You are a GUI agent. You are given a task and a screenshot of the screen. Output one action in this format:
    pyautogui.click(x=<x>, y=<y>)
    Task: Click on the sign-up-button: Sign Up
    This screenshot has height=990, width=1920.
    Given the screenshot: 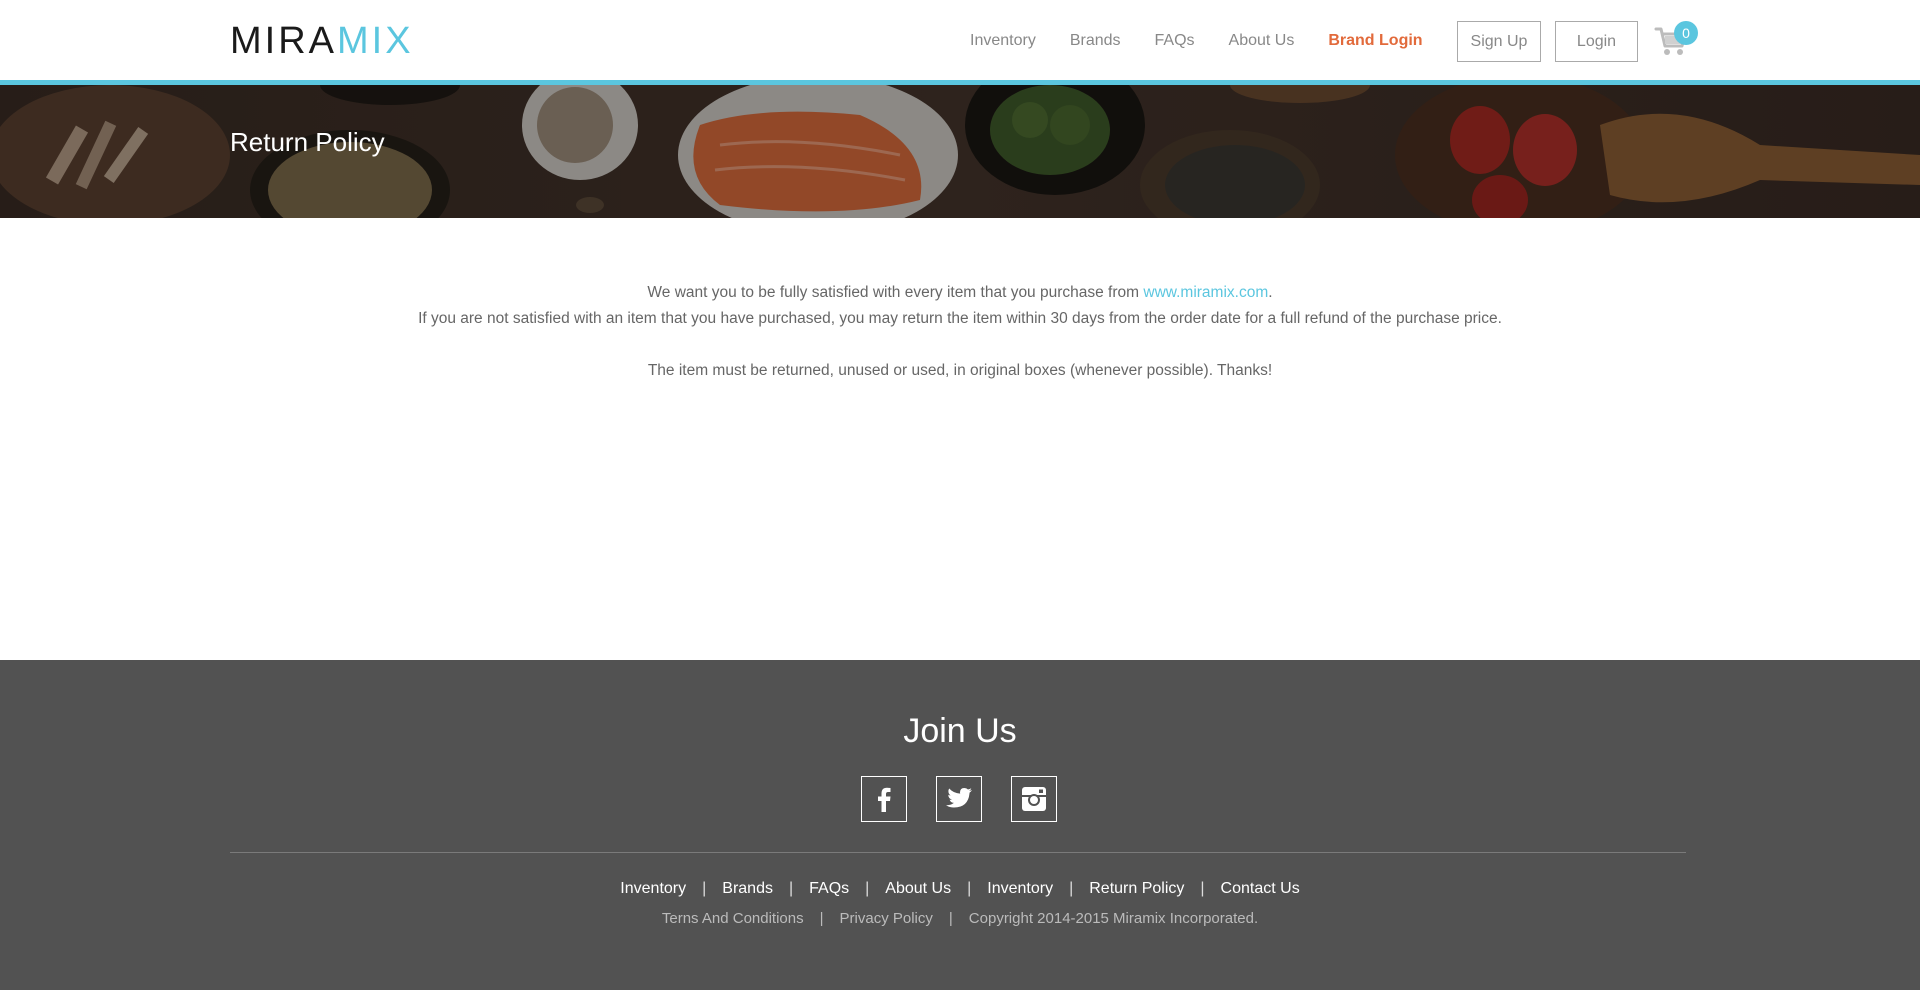 What is the action you would take?
    pyautogui.click(x=1499, y=41)
    